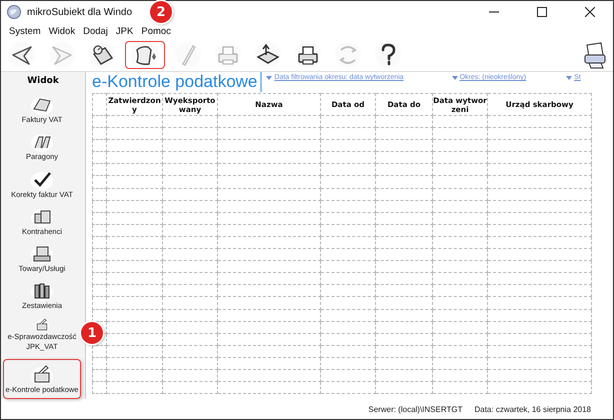  Describe the element at coordinates (79, 12) in the screenshot. I see `window-title: mikroSubiekt dla Windo` at that location.